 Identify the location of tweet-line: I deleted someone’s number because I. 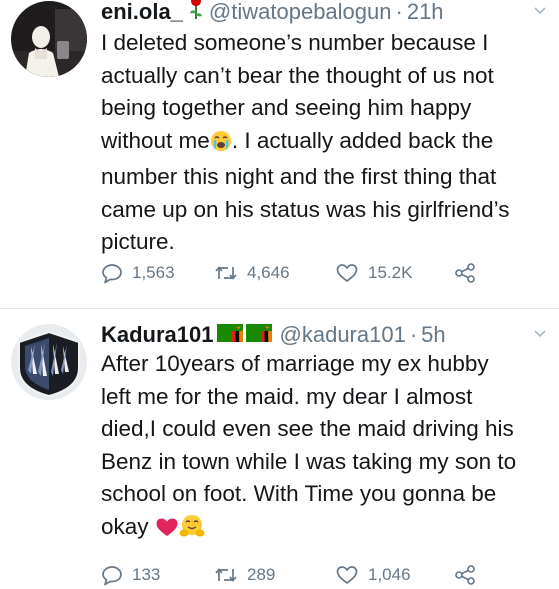
(295, 42).